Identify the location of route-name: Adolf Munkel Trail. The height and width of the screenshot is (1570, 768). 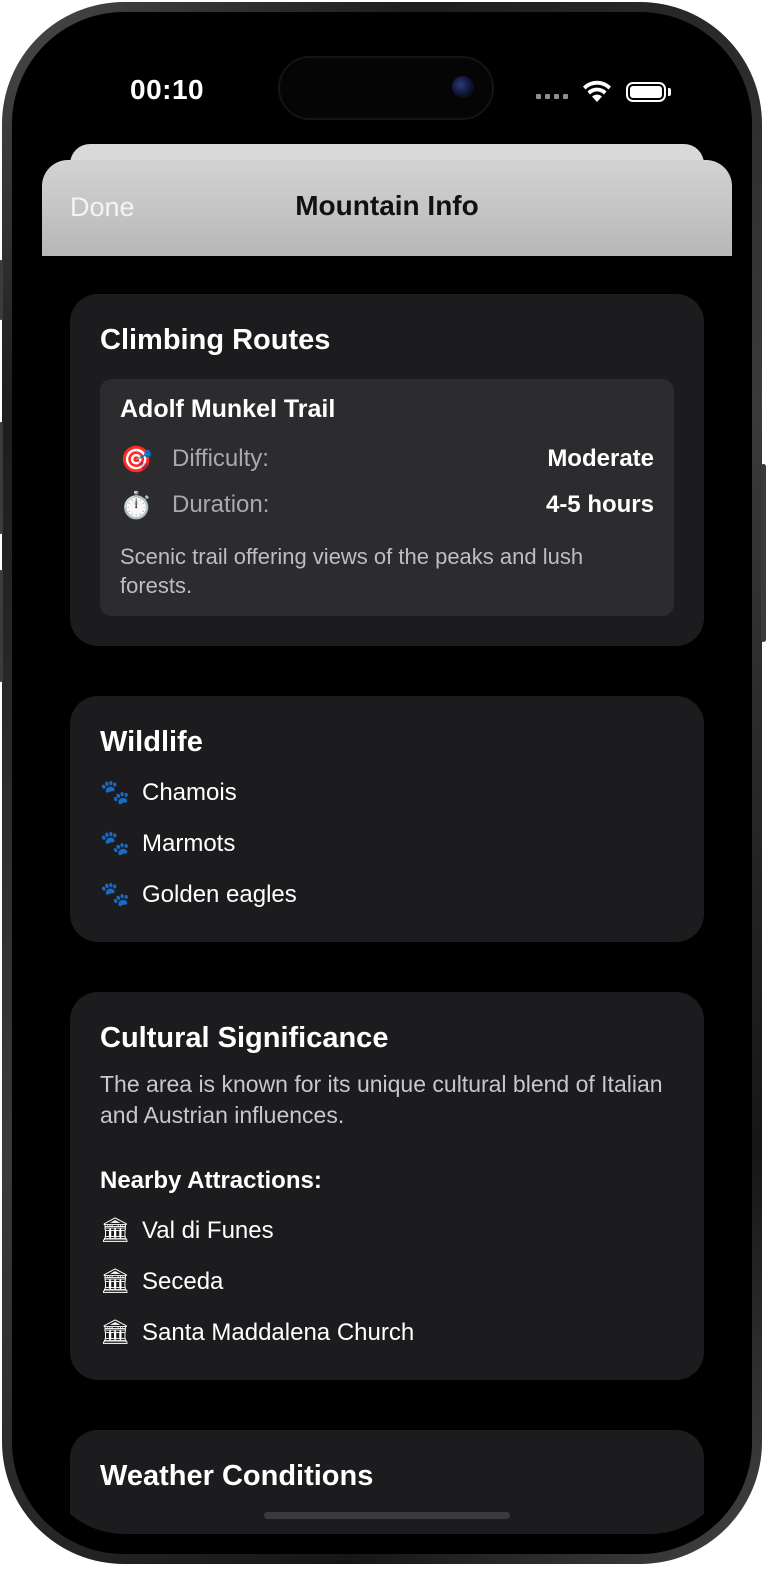
(228, 409).